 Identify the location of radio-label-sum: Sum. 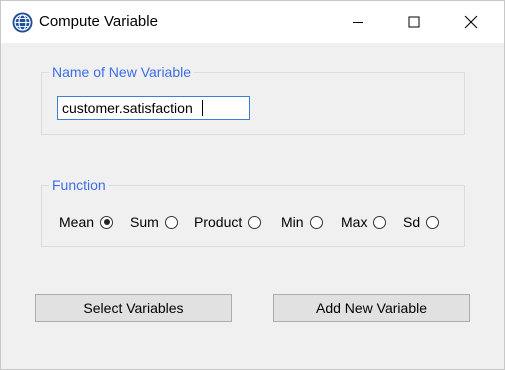
(144, 222).